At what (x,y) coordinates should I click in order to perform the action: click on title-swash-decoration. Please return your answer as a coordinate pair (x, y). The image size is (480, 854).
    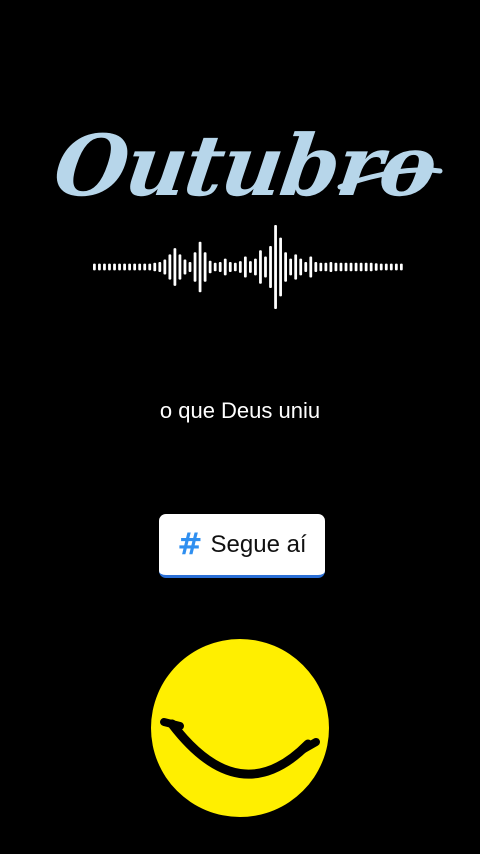
    Looking at the image, I should click on (390, 178).